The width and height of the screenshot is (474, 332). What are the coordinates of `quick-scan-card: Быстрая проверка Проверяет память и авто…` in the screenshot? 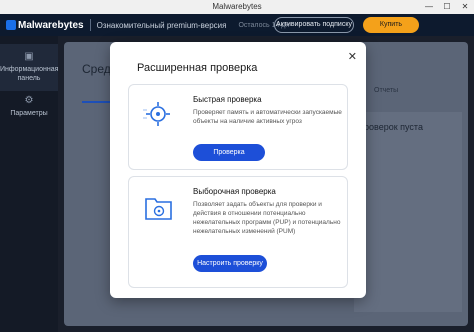 It's located at (238, 127).